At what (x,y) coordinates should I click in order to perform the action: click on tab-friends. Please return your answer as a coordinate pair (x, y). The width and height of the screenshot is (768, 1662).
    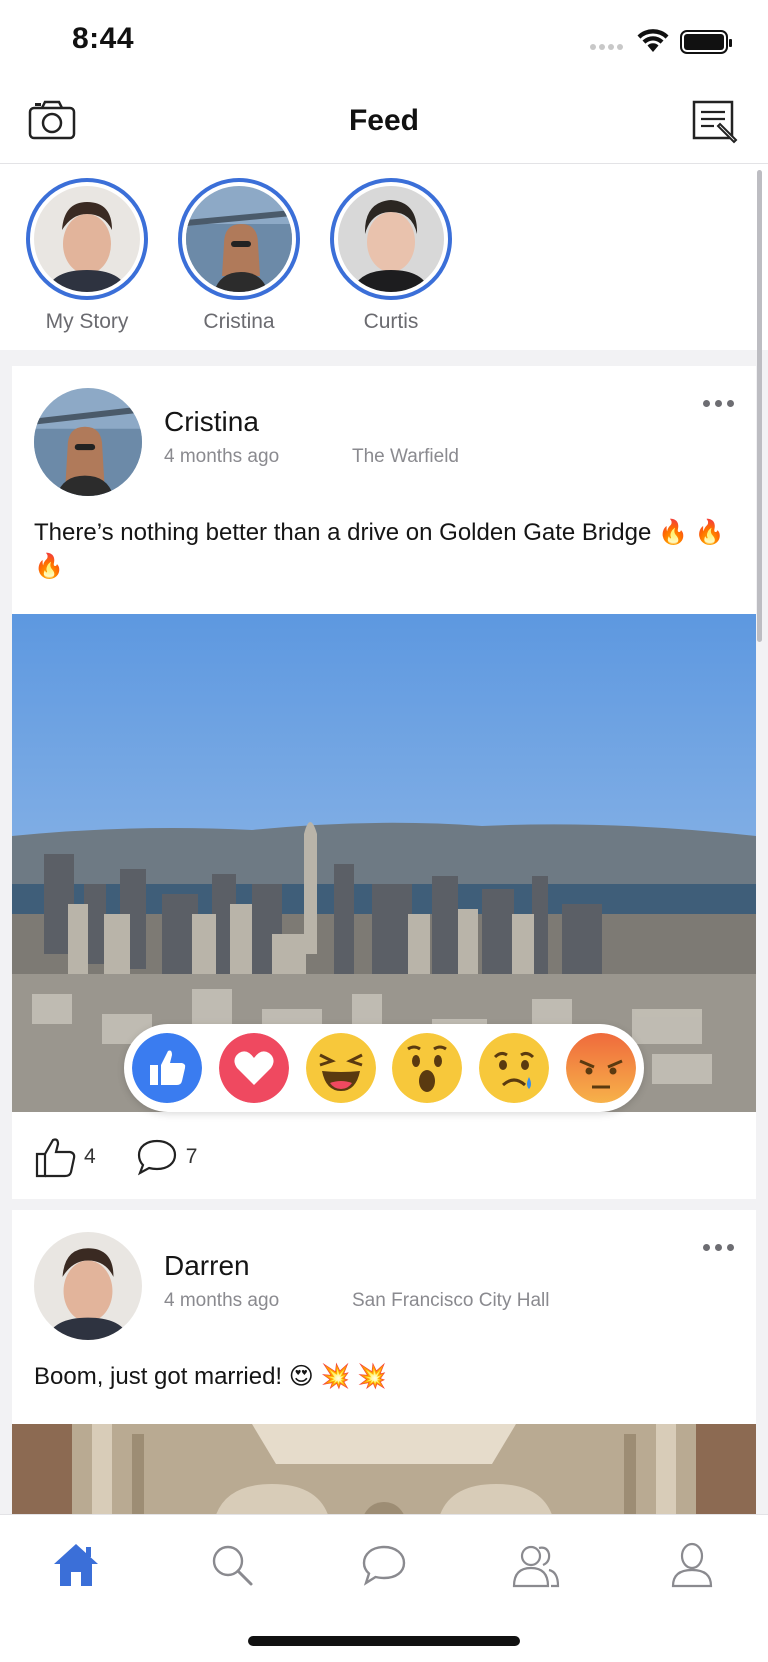
    Looking at the image, I should click on (536, 1565).